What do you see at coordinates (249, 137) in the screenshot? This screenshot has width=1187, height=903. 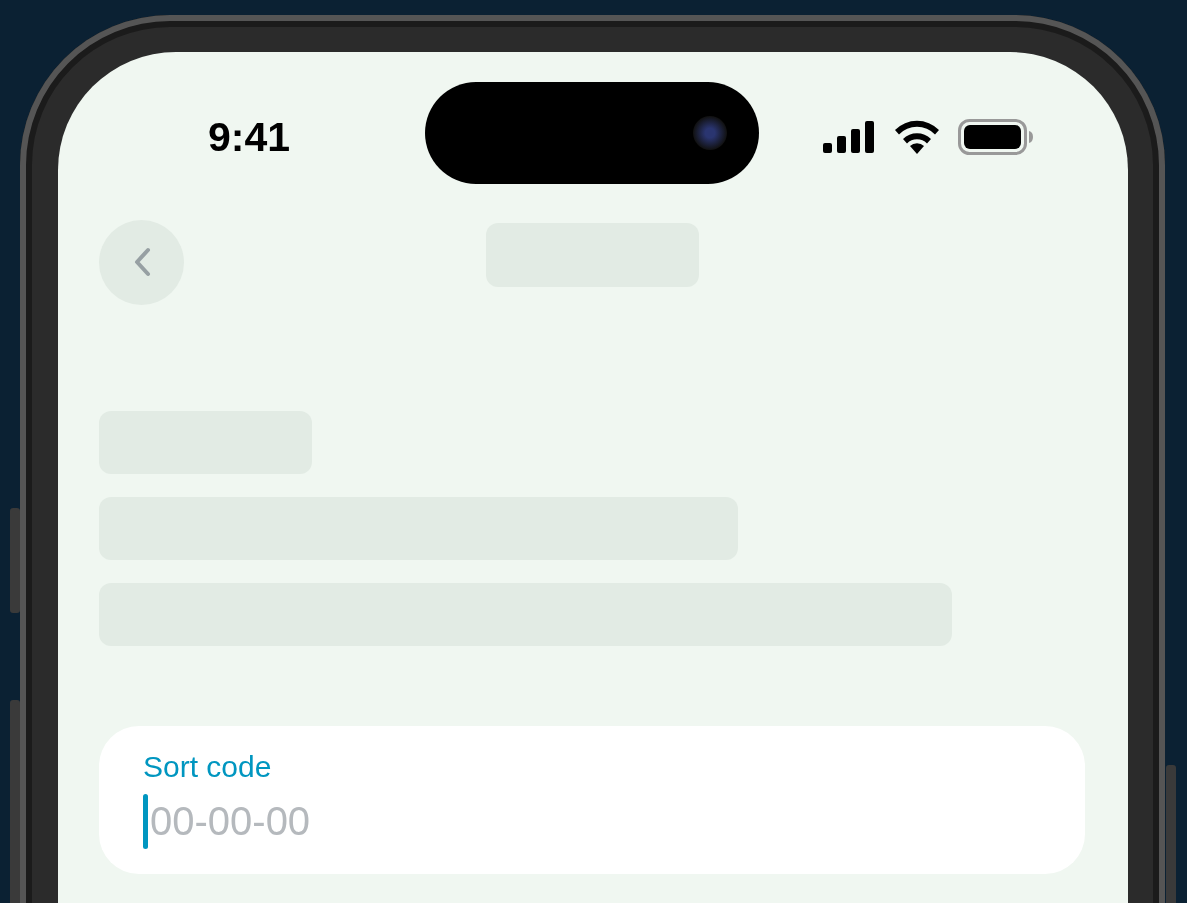 I see `status-time: 9:41` at bounding box center [249, 137].